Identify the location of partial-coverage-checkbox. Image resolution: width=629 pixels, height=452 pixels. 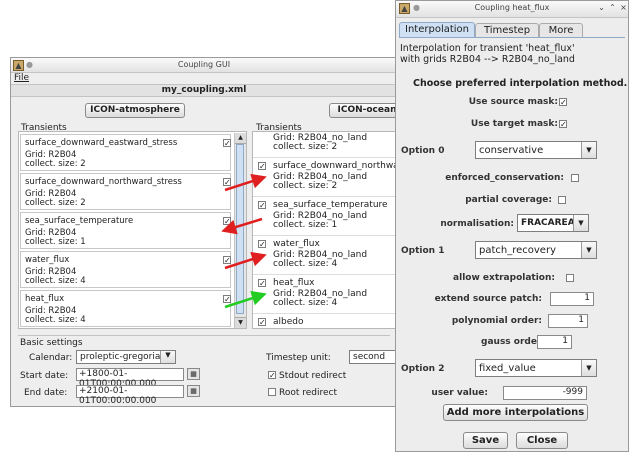
(562, 200).